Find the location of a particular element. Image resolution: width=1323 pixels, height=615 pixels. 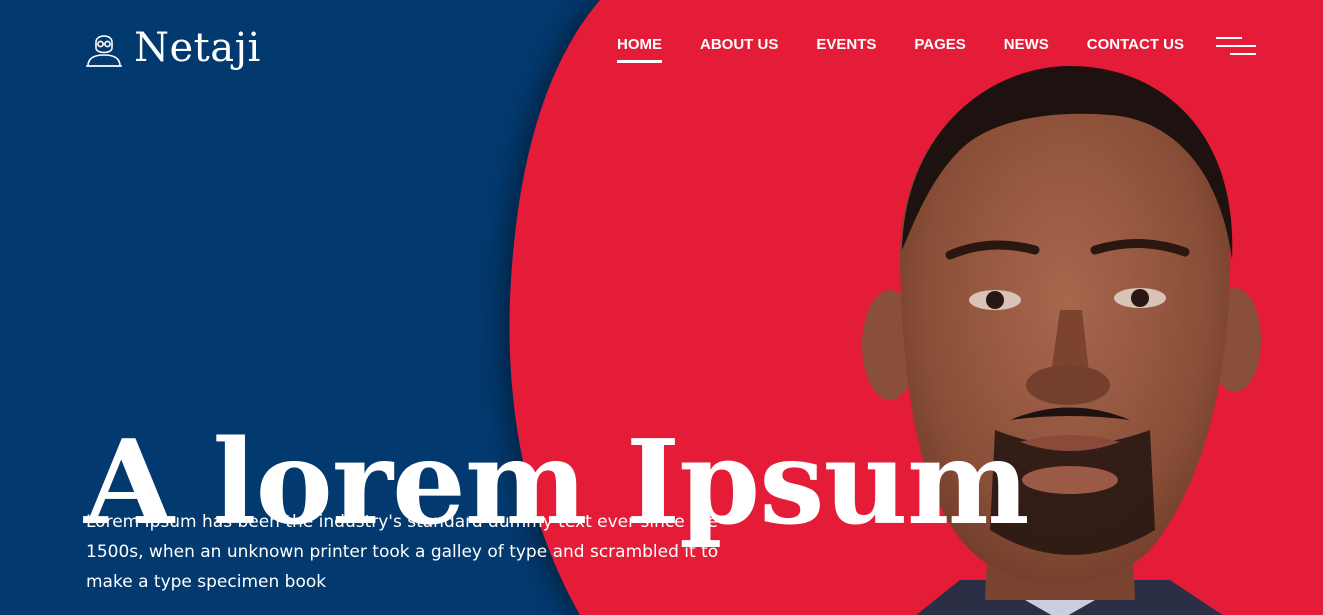

nav-news: NEWS is located at coordinates (1026, 48).